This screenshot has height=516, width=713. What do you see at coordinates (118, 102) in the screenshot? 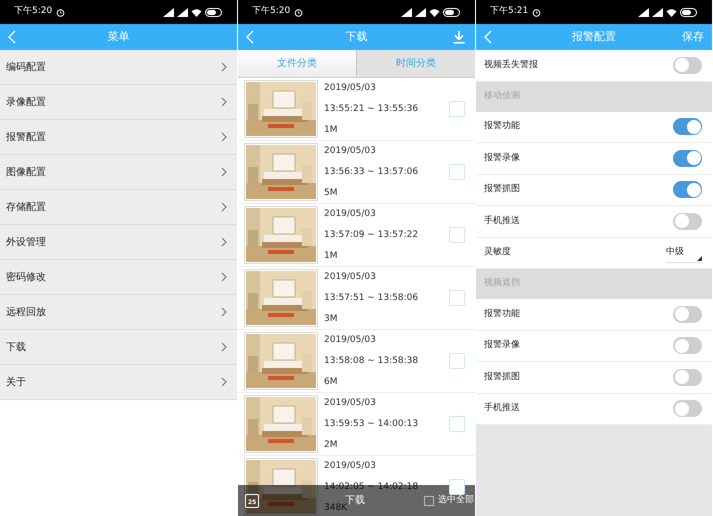
I see `menu-item: 录像配置` at bounding box center [118, 102].